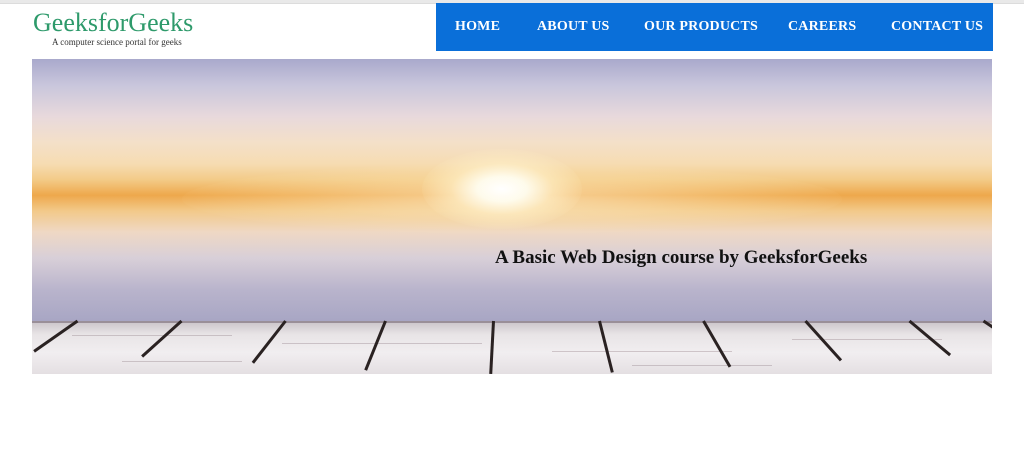  I want to click on wooden-deck-image, so click(512, 346).